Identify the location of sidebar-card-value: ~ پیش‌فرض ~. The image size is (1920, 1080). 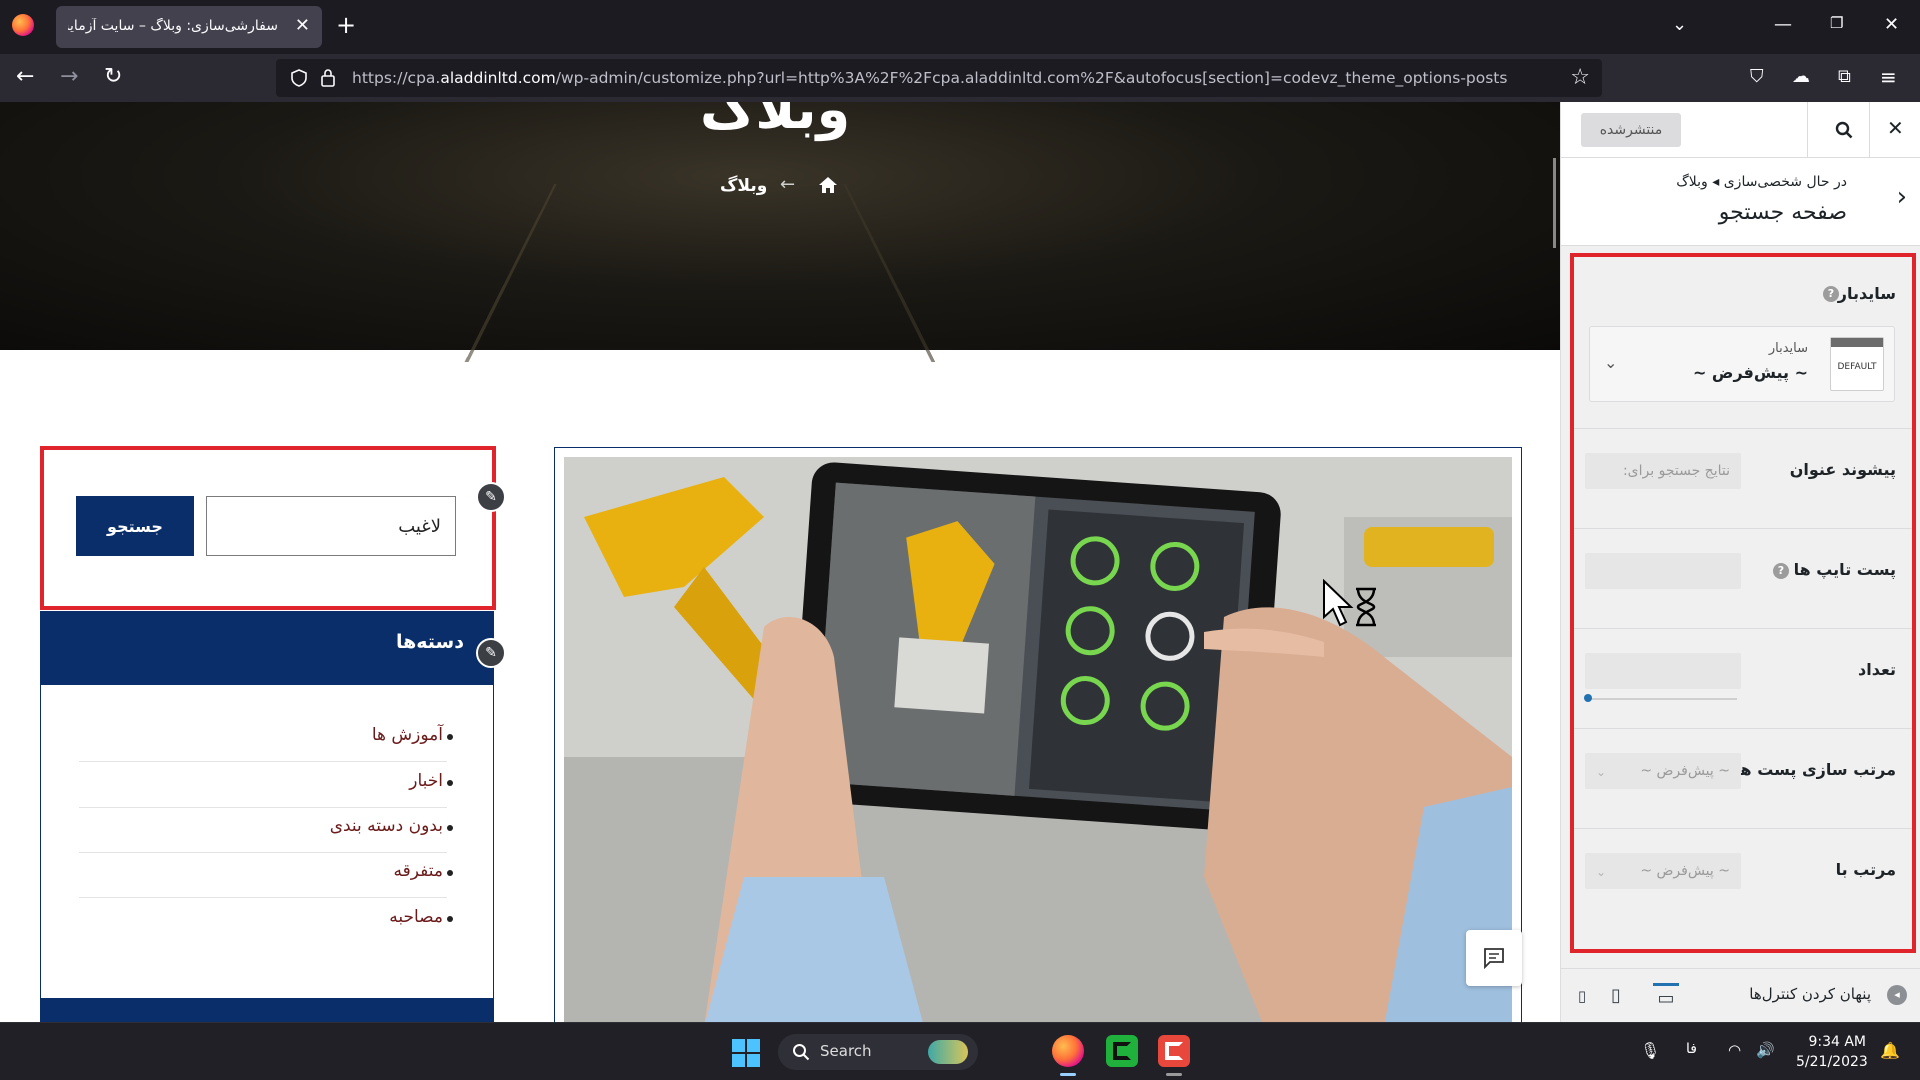
(1750, 372).